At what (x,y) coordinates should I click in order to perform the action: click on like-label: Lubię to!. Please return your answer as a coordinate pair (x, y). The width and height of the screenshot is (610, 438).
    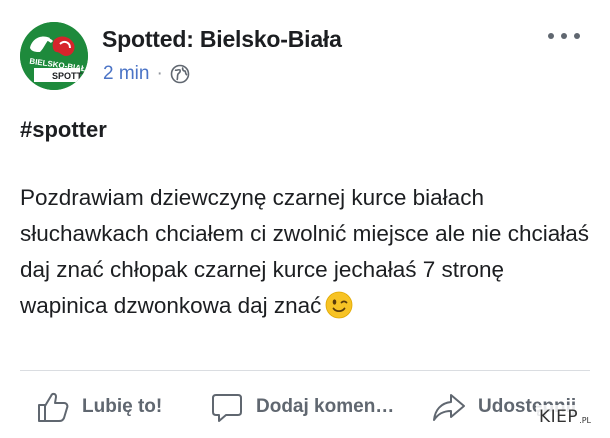
    Looking at the image, I should click on (122, 406).